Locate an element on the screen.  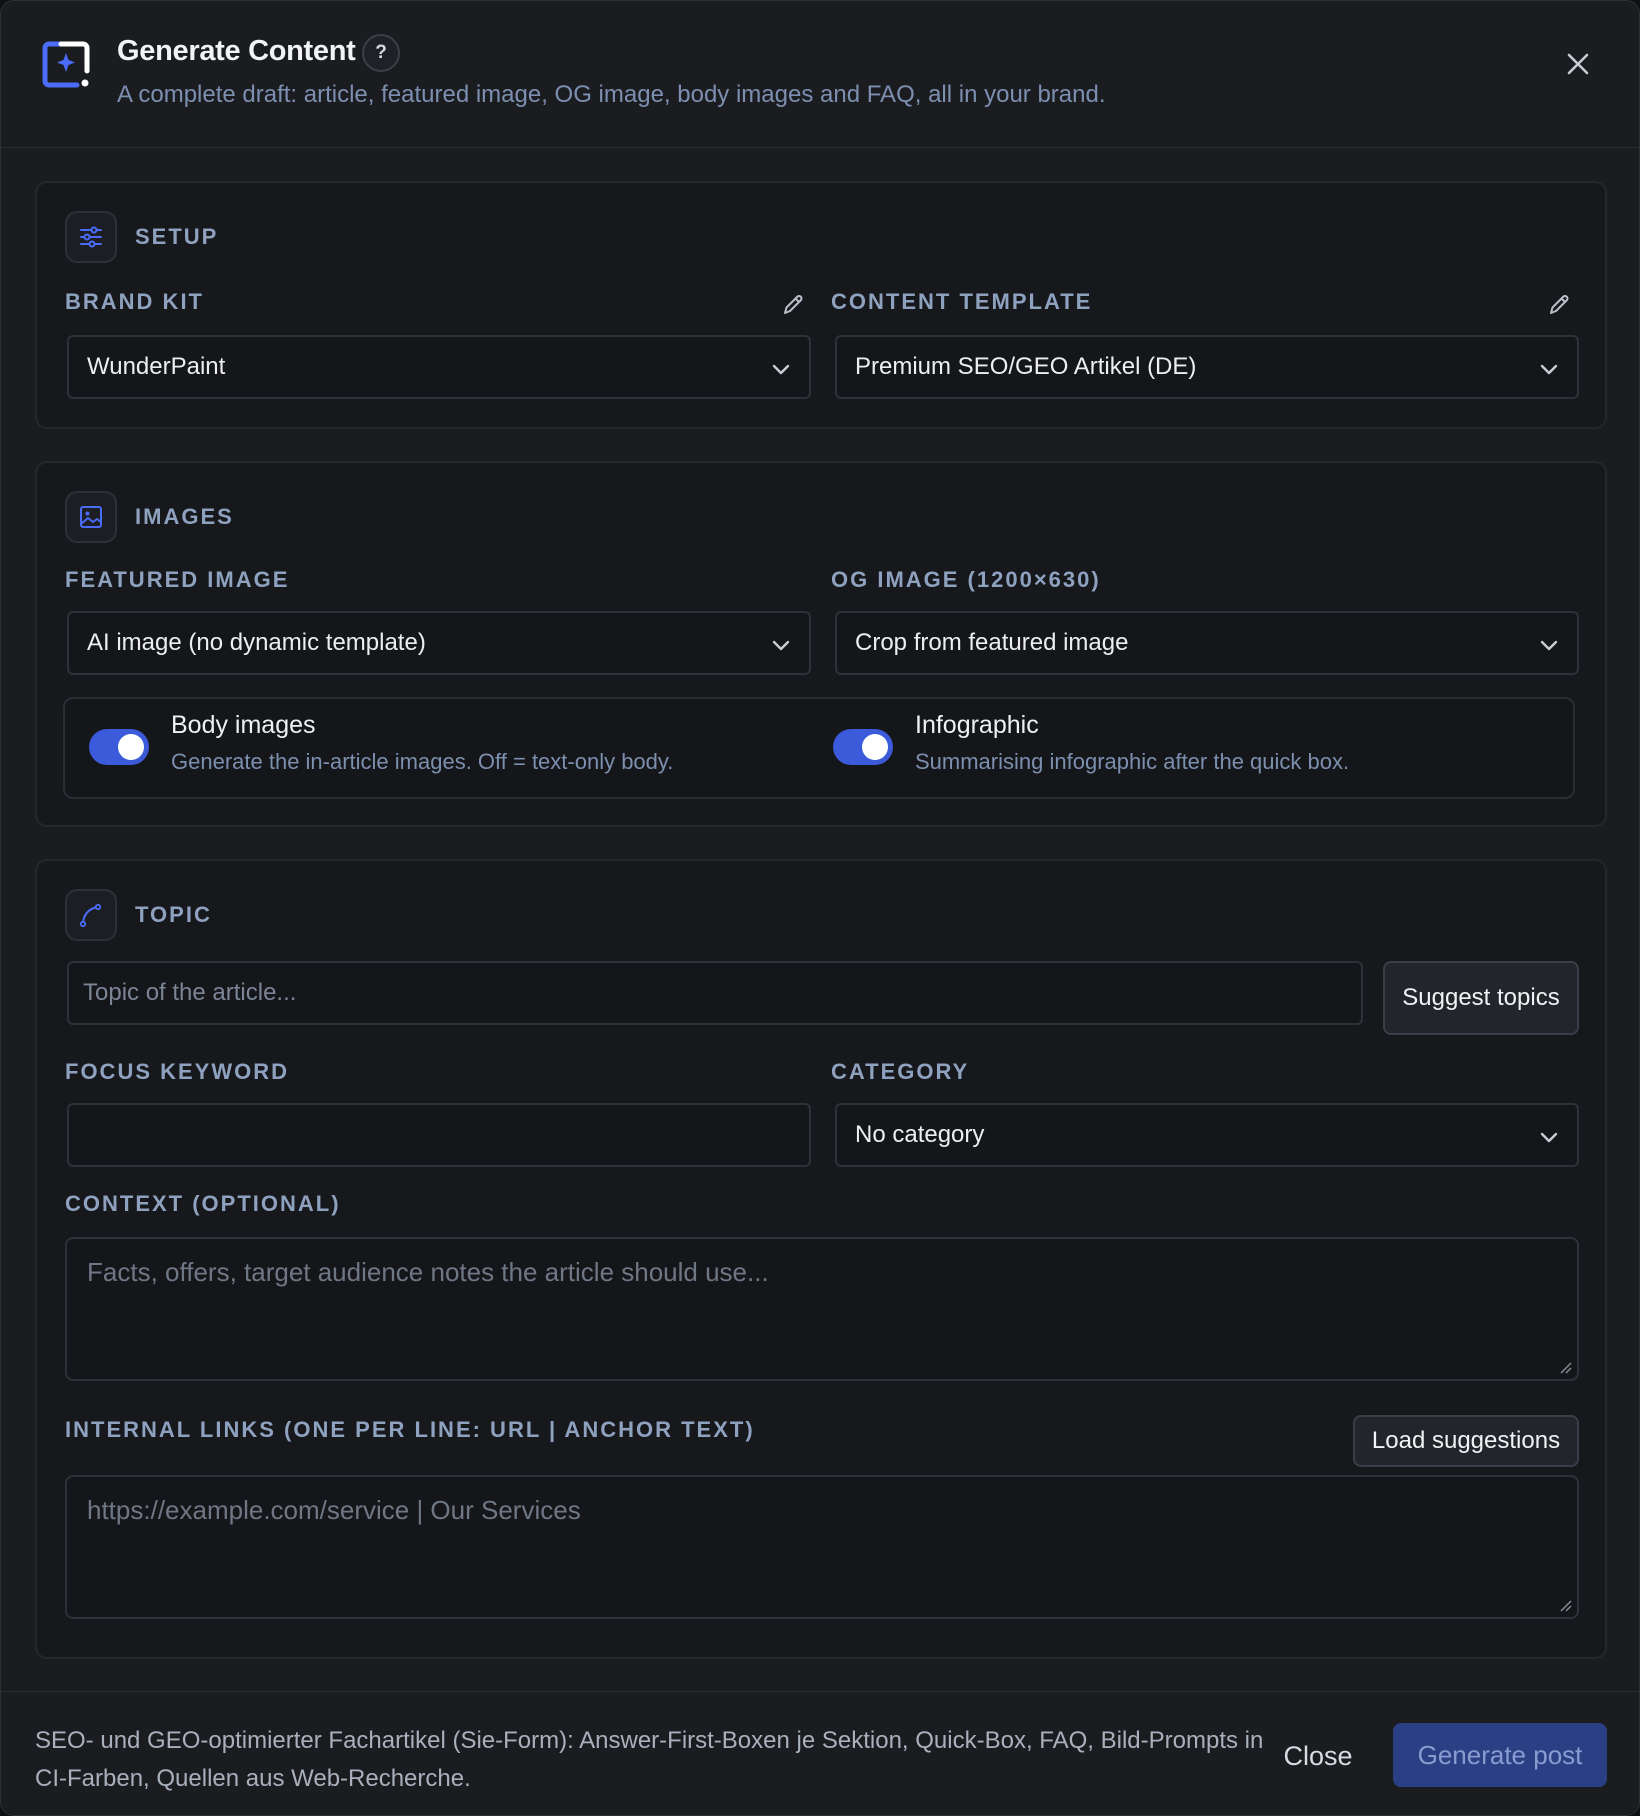
bezier-curve-icon is located at coordinates (91, 915).